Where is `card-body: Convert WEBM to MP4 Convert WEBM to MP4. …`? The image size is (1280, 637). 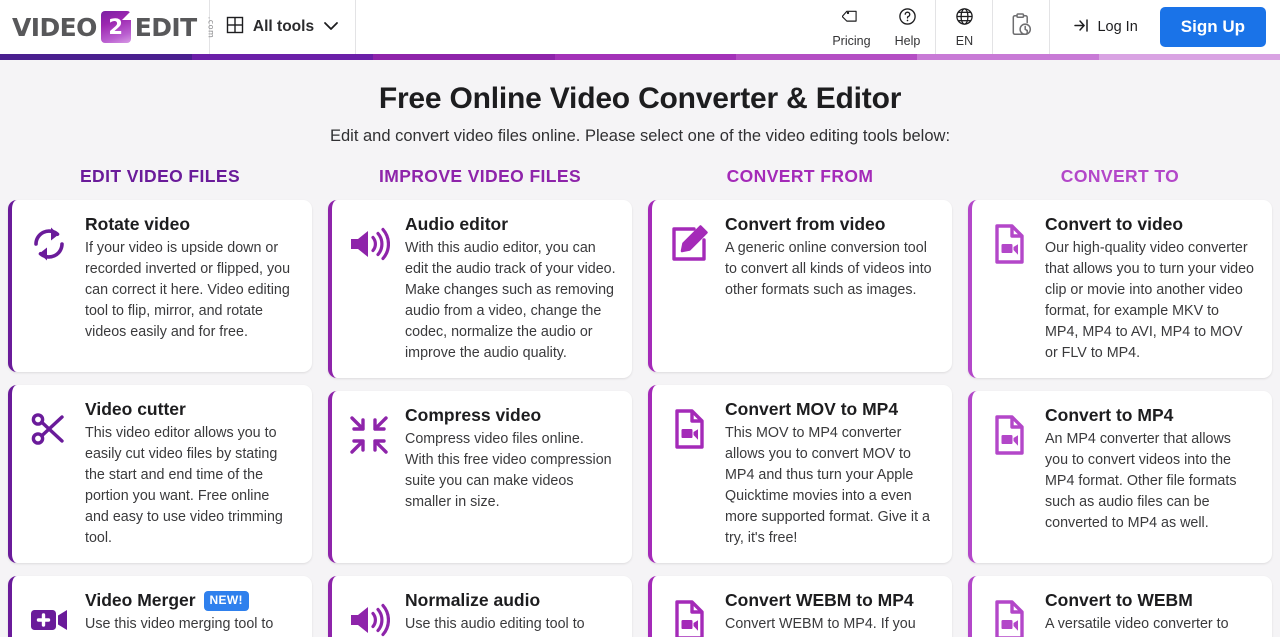 card-body: Convert WEBM to MP4 Convert WEBM to MP4. … is located at coordinates (830, 613).